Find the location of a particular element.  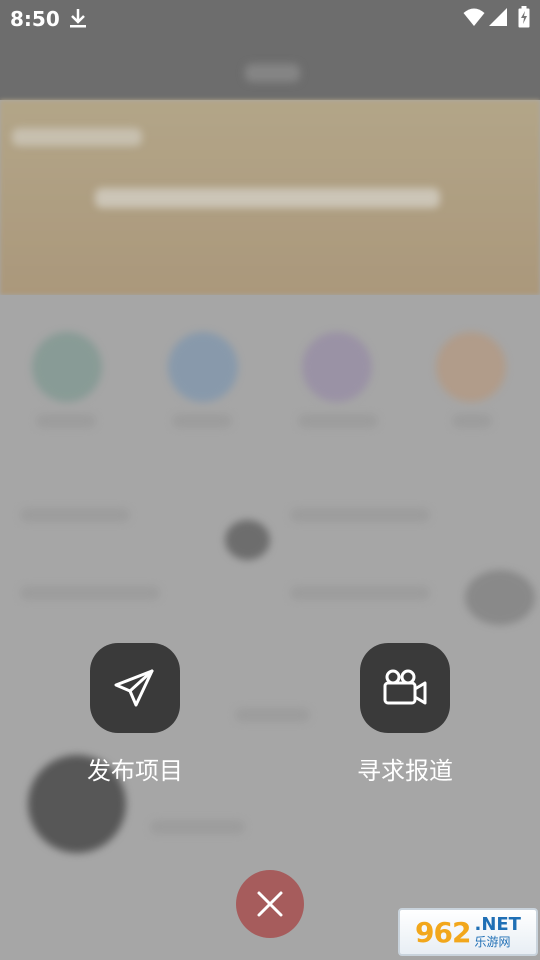

publish-project-action: 发布项目 is located at coordinates (135, 718).